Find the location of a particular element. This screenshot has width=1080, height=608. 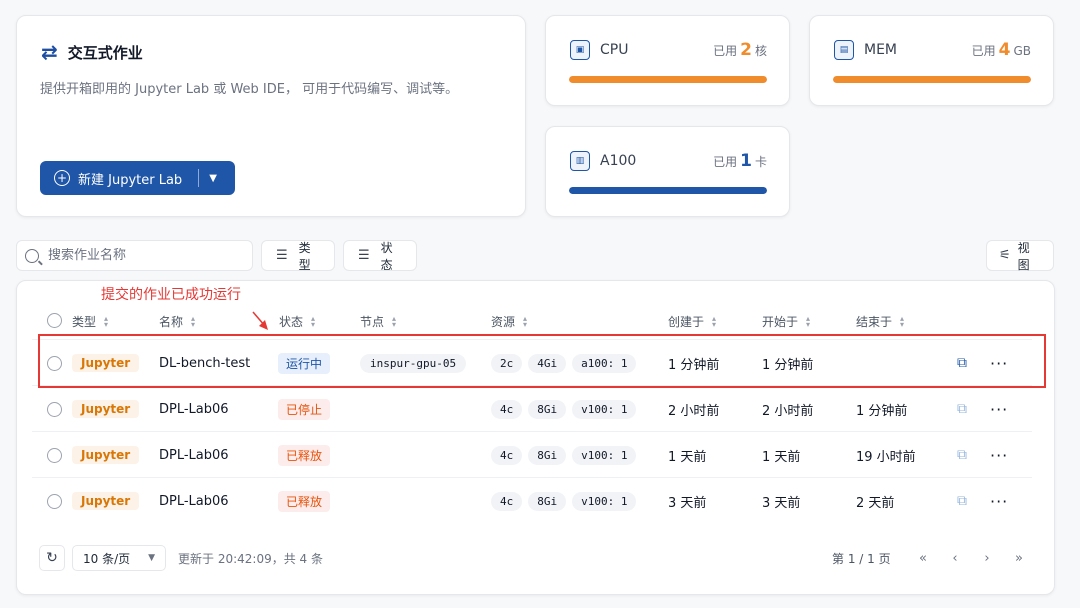

column-created: 创建于 ▴ ▾ is located at coordinates (692, 321).